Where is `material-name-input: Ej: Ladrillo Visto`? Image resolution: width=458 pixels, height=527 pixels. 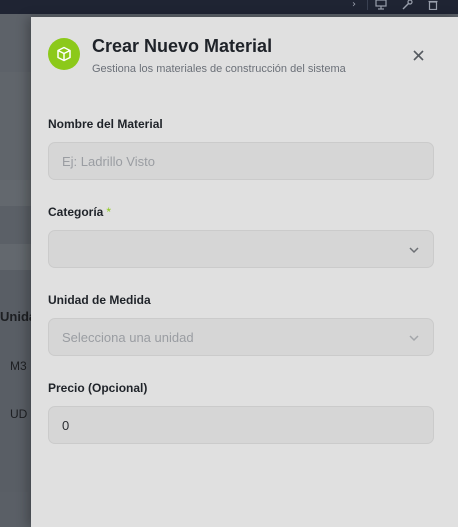 material-name-input: Ej: Ladrillo Visto is located at coordinates (241, 161).